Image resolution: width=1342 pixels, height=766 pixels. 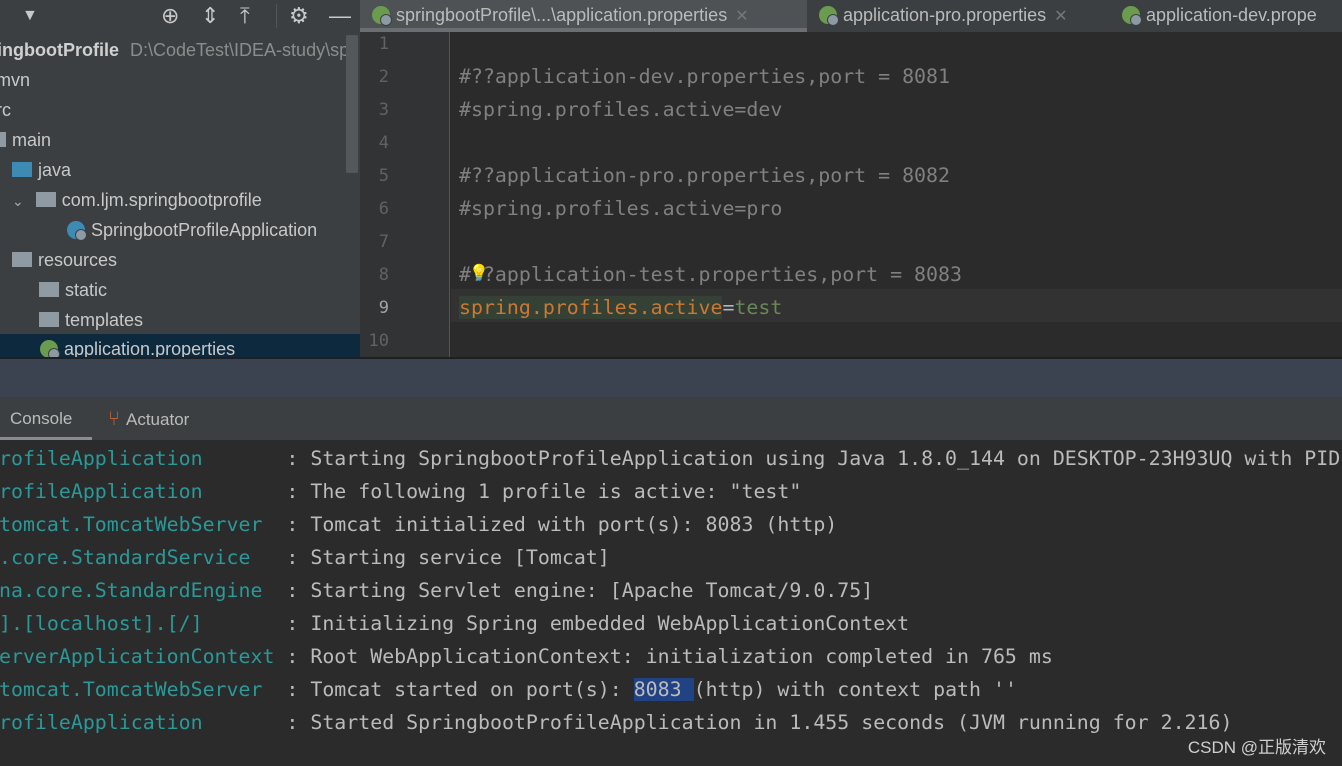 I want to click on tab-application-dev-properties: application-dev.prope, so click(x=1226, y=16).